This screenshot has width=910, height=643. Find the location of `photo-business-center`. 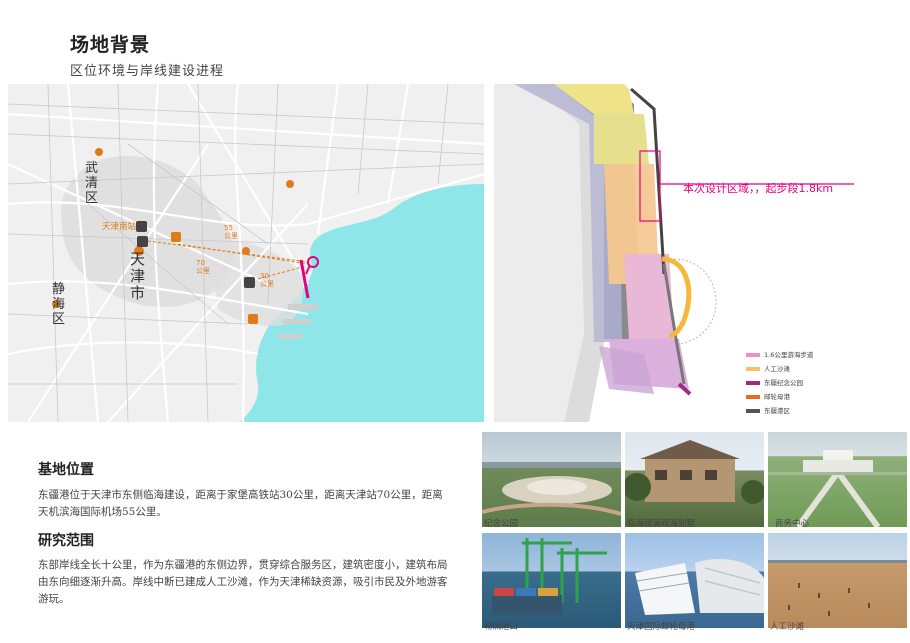

photo-business-center is located at coordinates (837, 479).